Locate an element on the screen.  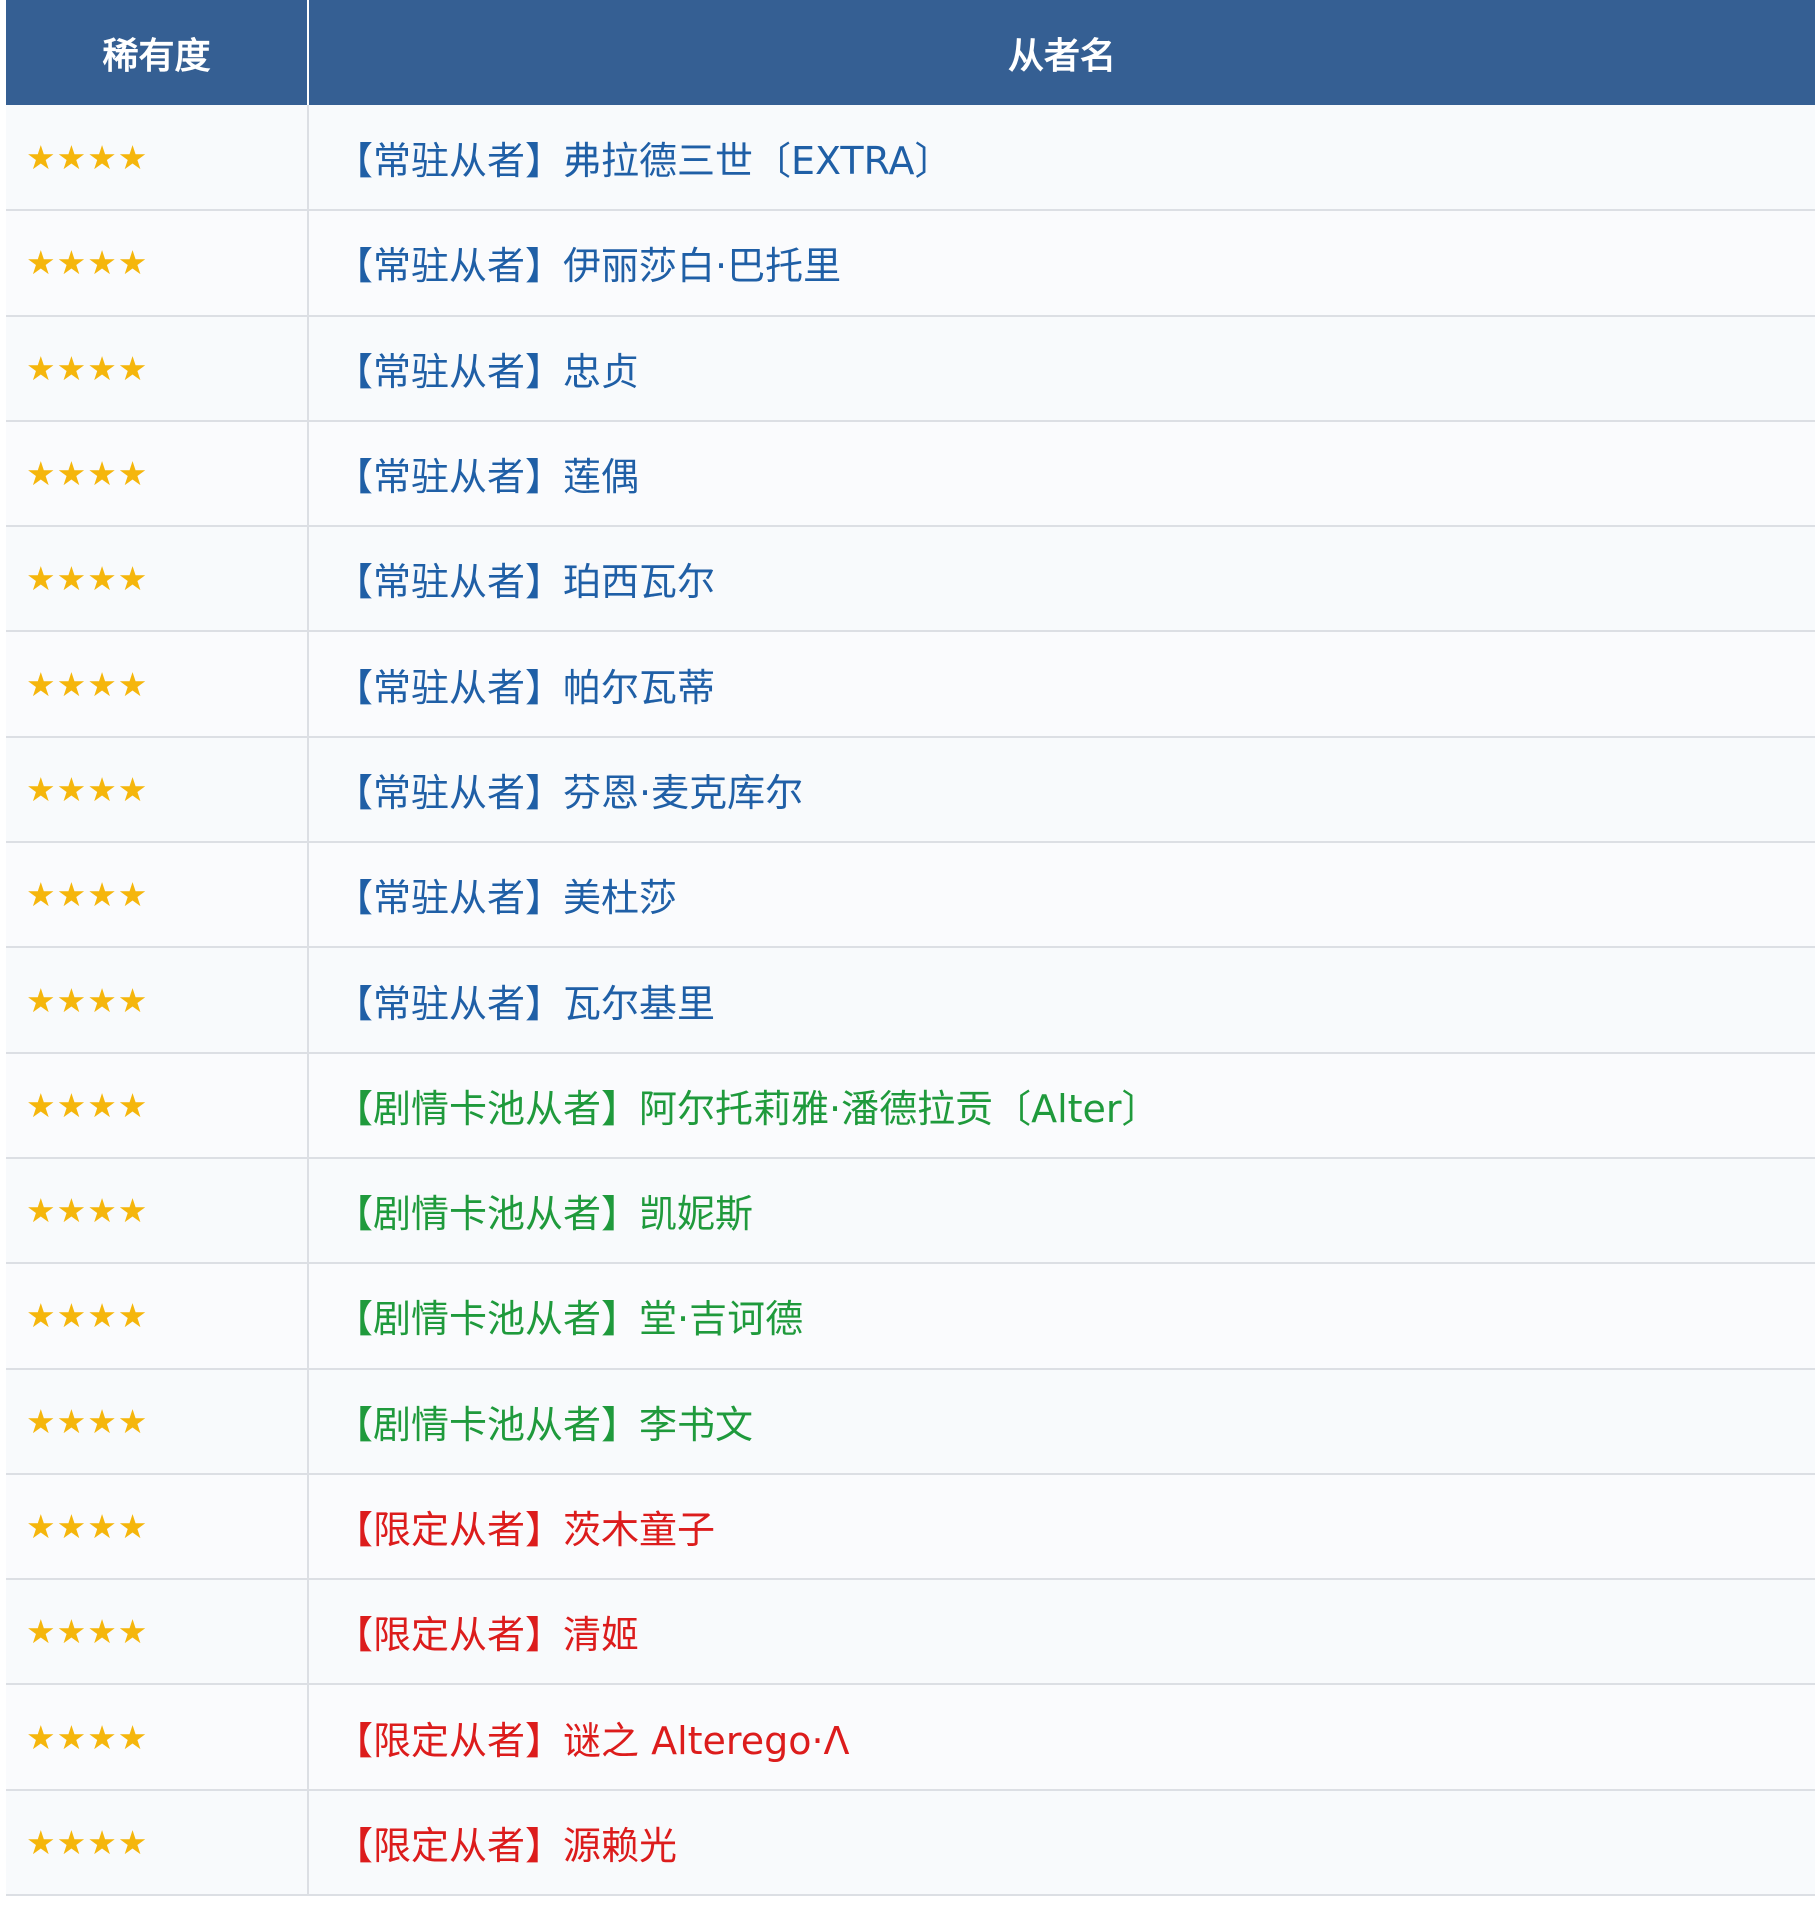
table-row: ★ ★ ★ ★ 【常驻从者】美杜莎 is located at coordinates (910, 895).